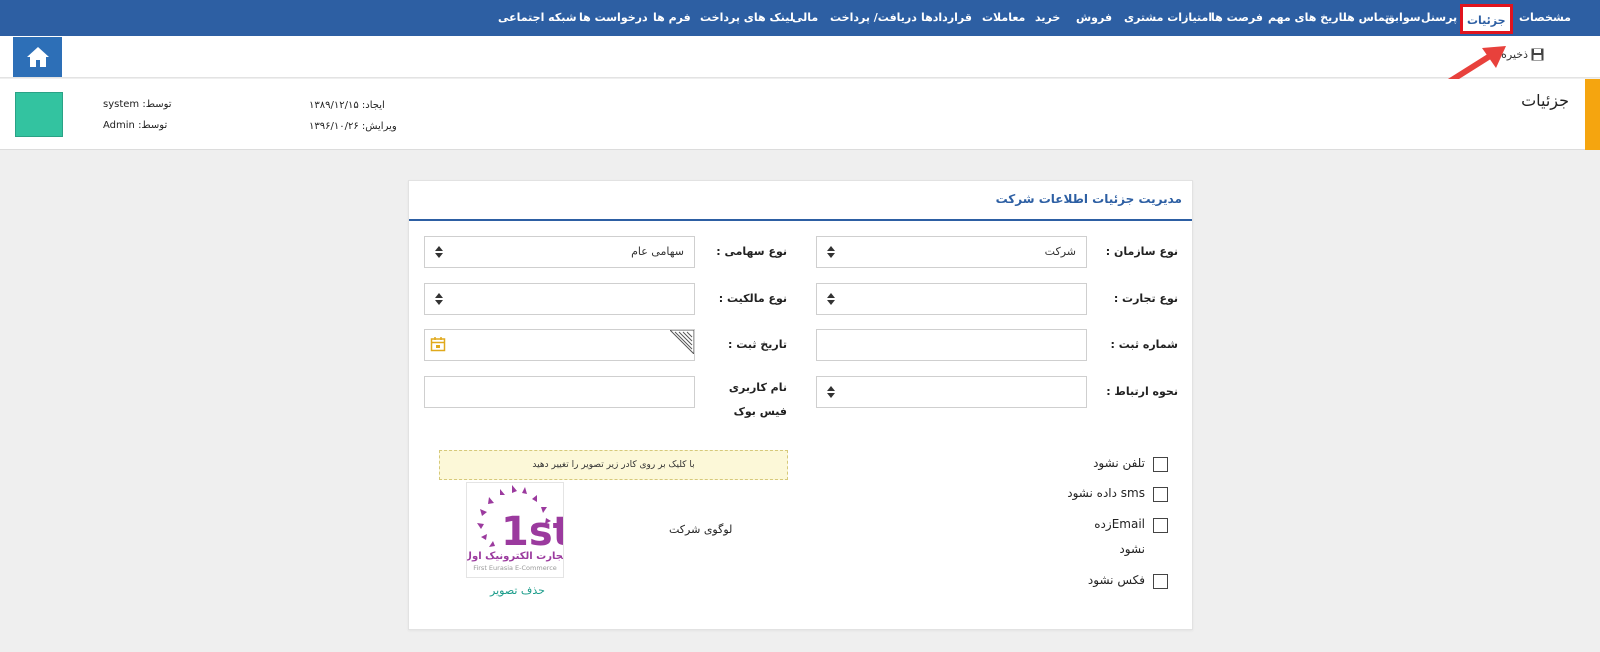 This screenshot has width=1600, height=652. What do you see at coordinates (121, 104) in the screenshot?
I see `created-by-user: system` at bounding box center [121, 104].